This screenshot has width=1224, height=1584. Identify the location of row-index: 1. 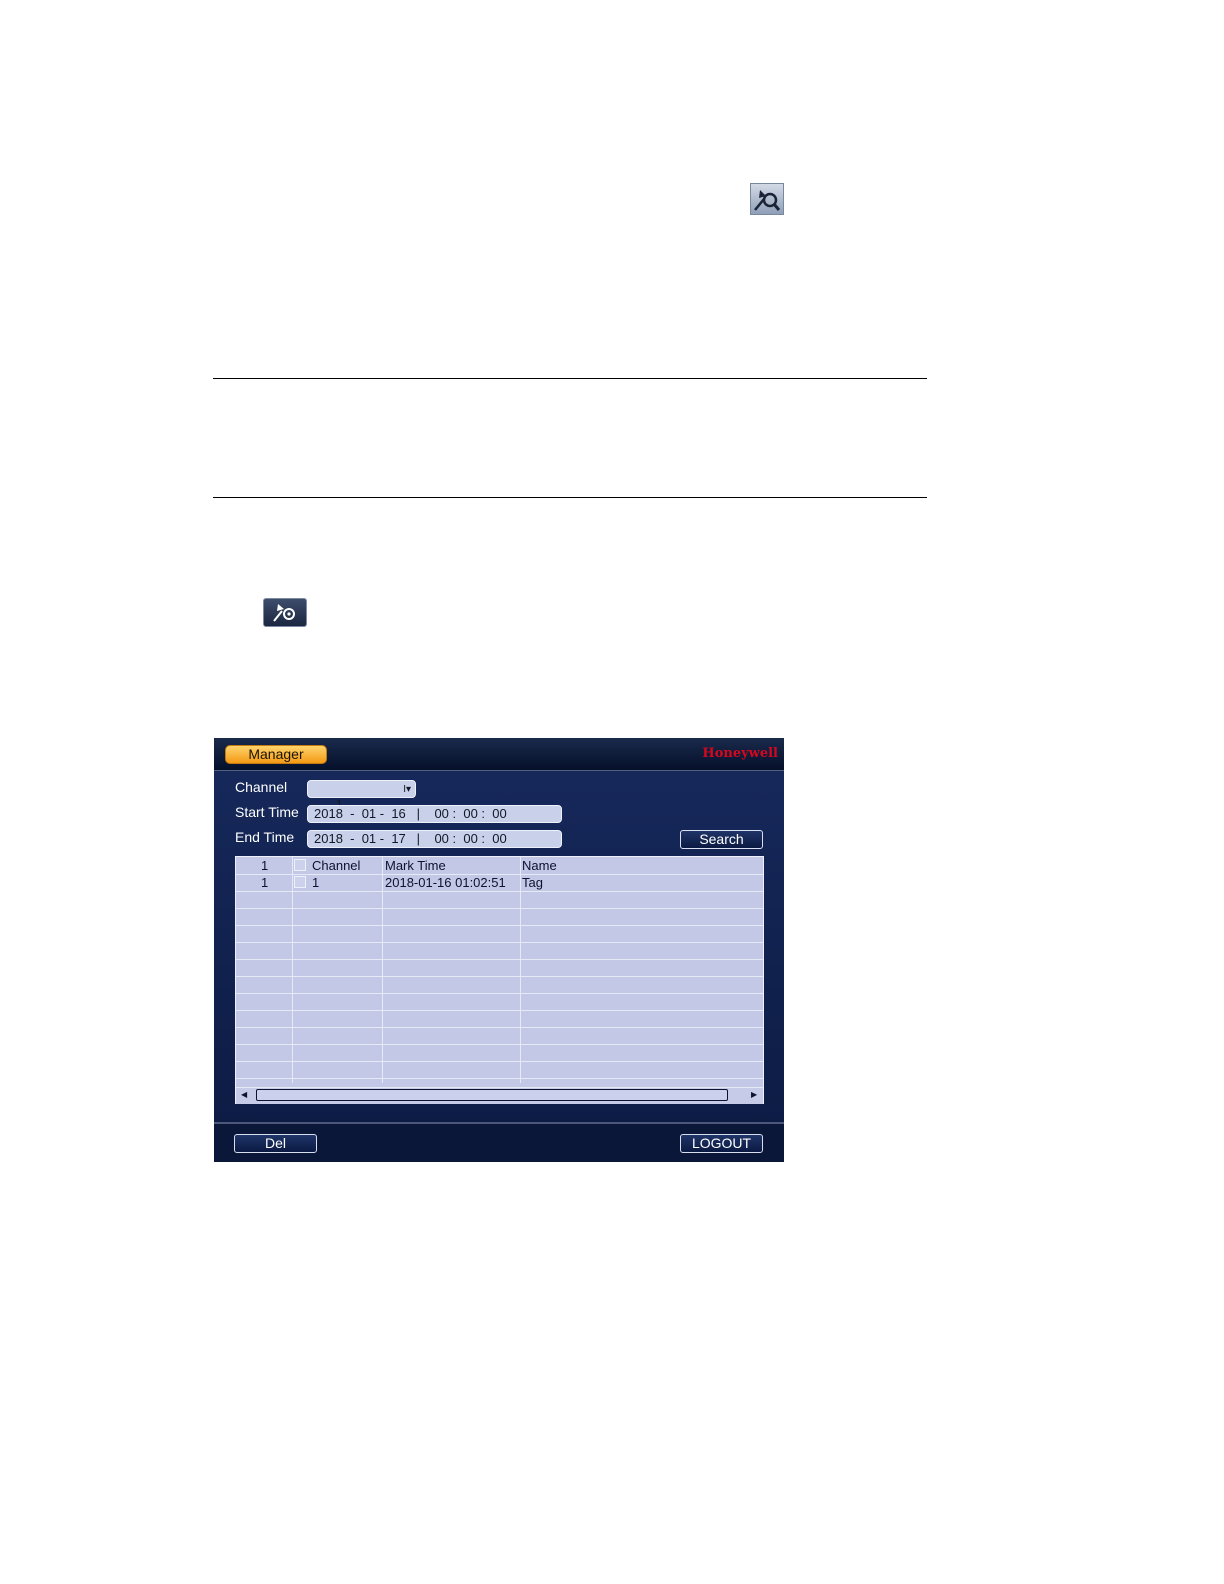
(265, 882).